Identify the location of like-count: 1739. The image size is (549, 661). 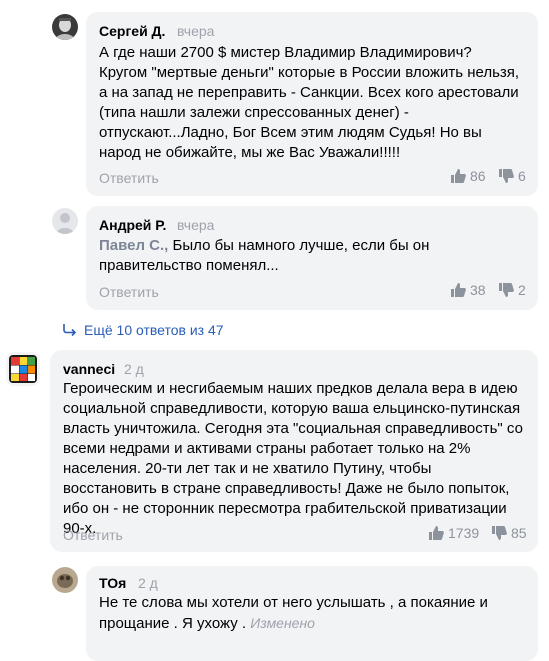
(464, 533).